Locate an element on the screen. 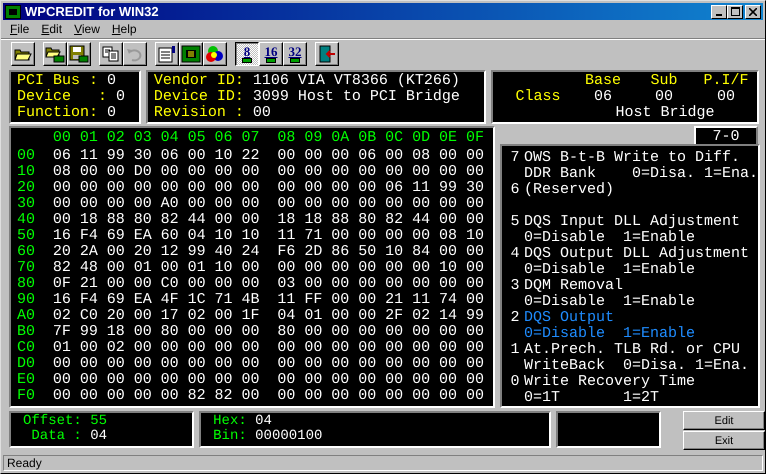 This screenshot has height=474, width=766. hex-cell: 12 is located at coordinates (174, 252).